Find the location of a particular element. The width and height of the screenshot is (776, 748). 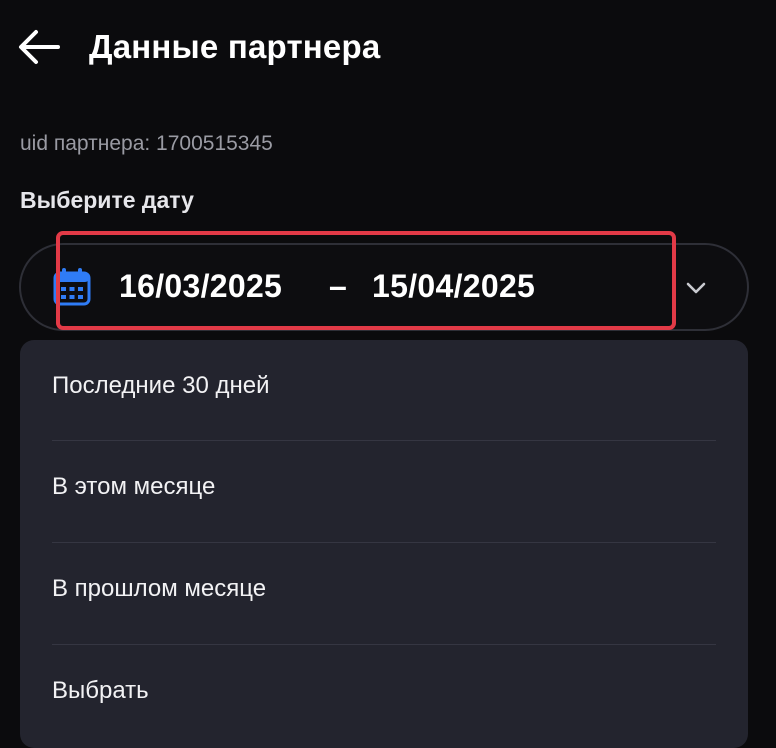

dropdown-option-label: Выбрать is located at coordinates (100, 690).